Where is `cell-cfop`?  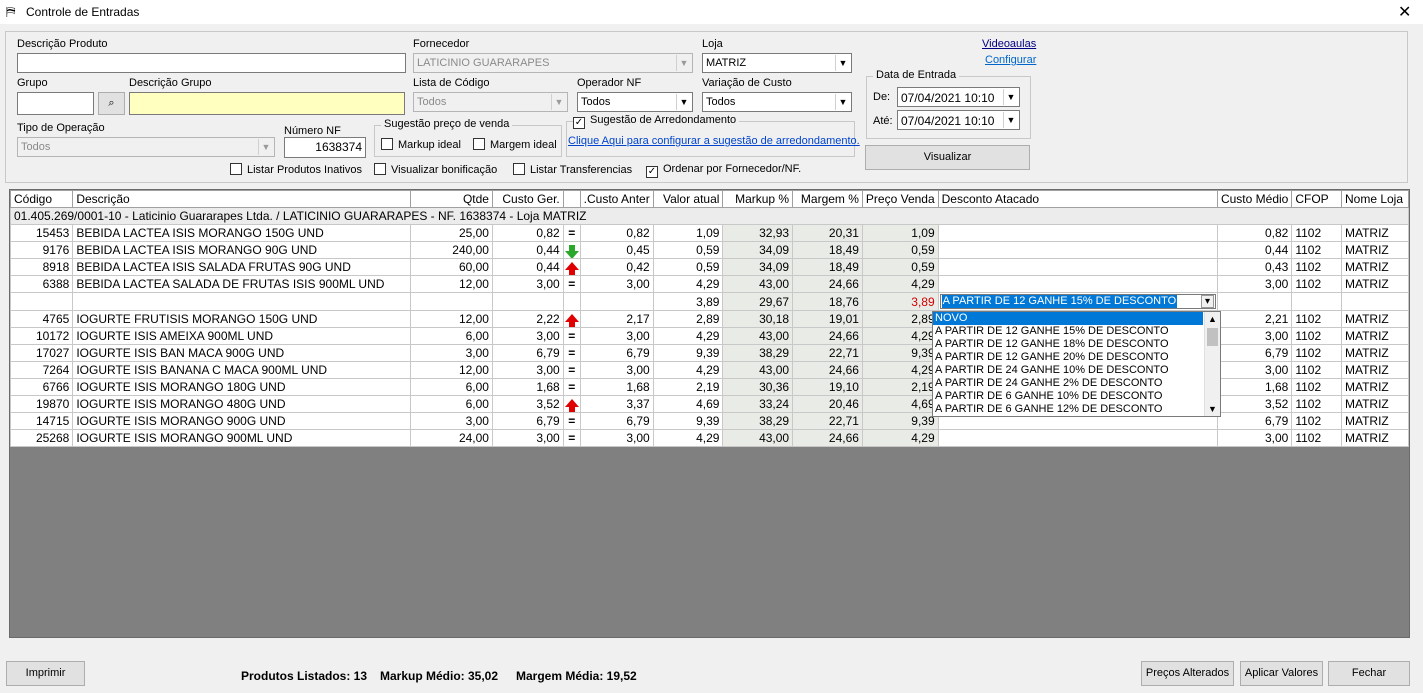 cell-cfop is located at coordinates (1316, 301).